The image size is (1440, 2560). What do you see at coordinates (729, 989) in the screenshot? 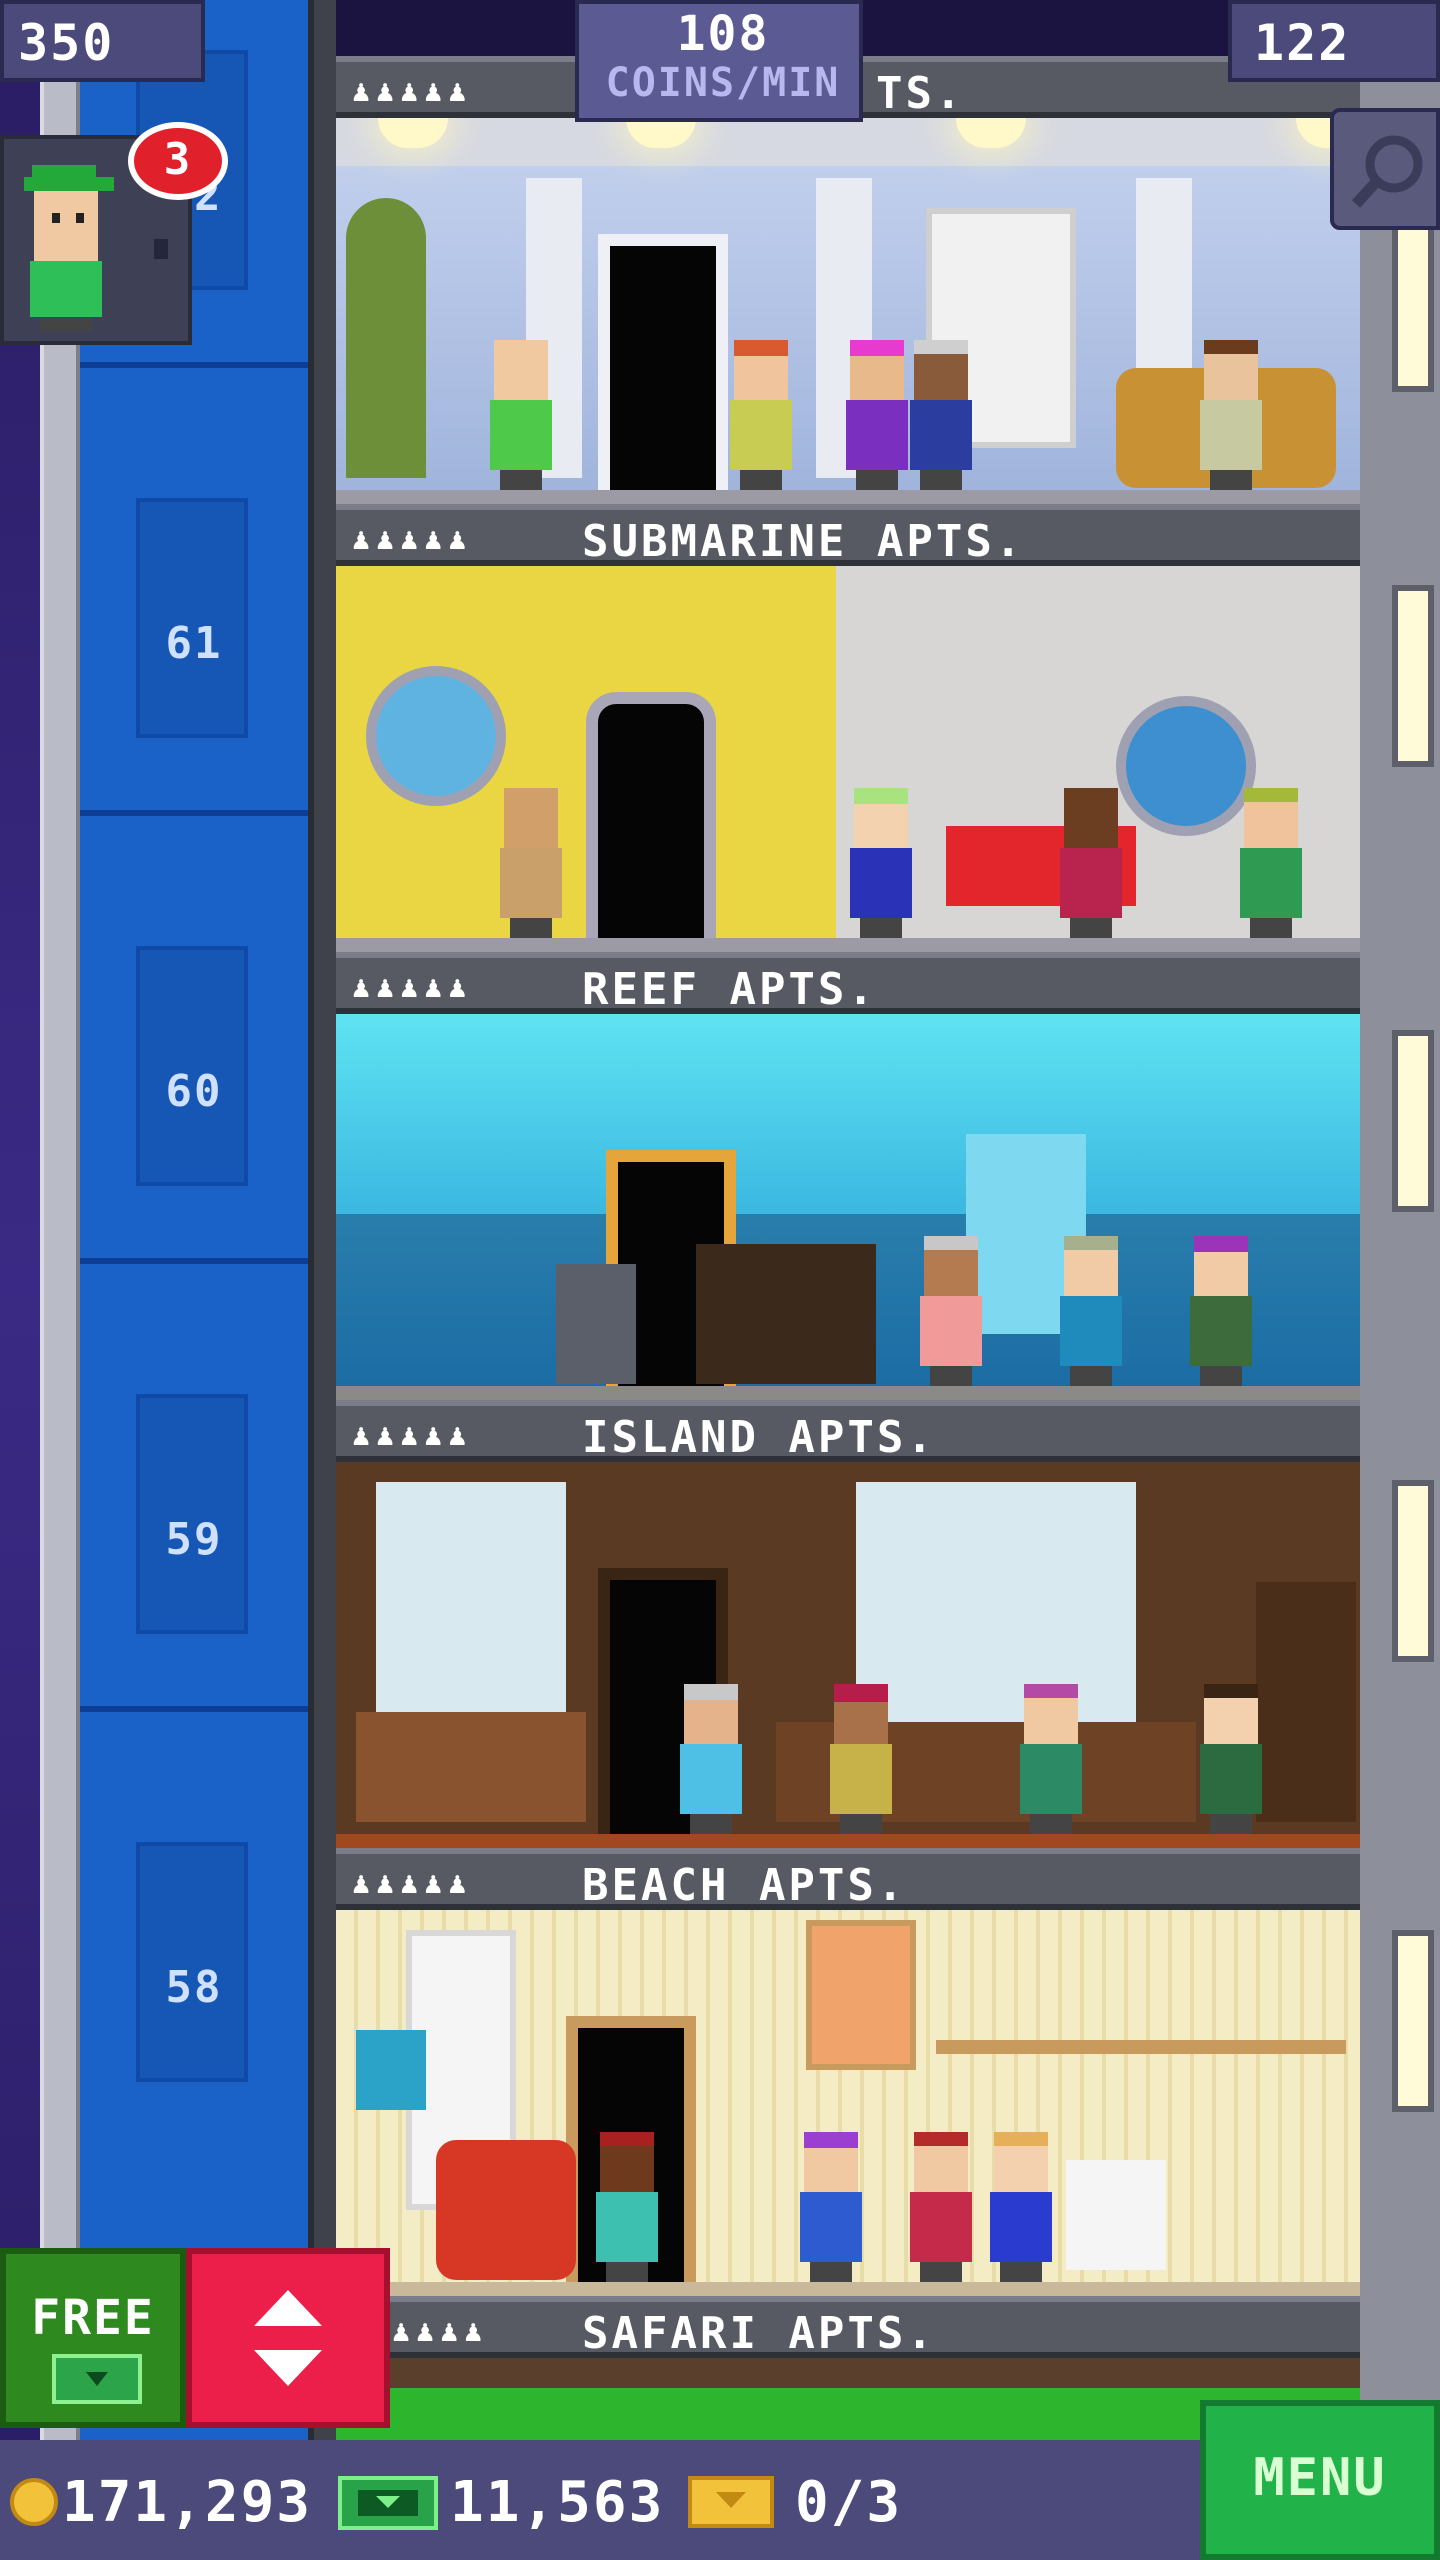
I see `floor-name: REEF APTS.` at bounding box center [729, 989].